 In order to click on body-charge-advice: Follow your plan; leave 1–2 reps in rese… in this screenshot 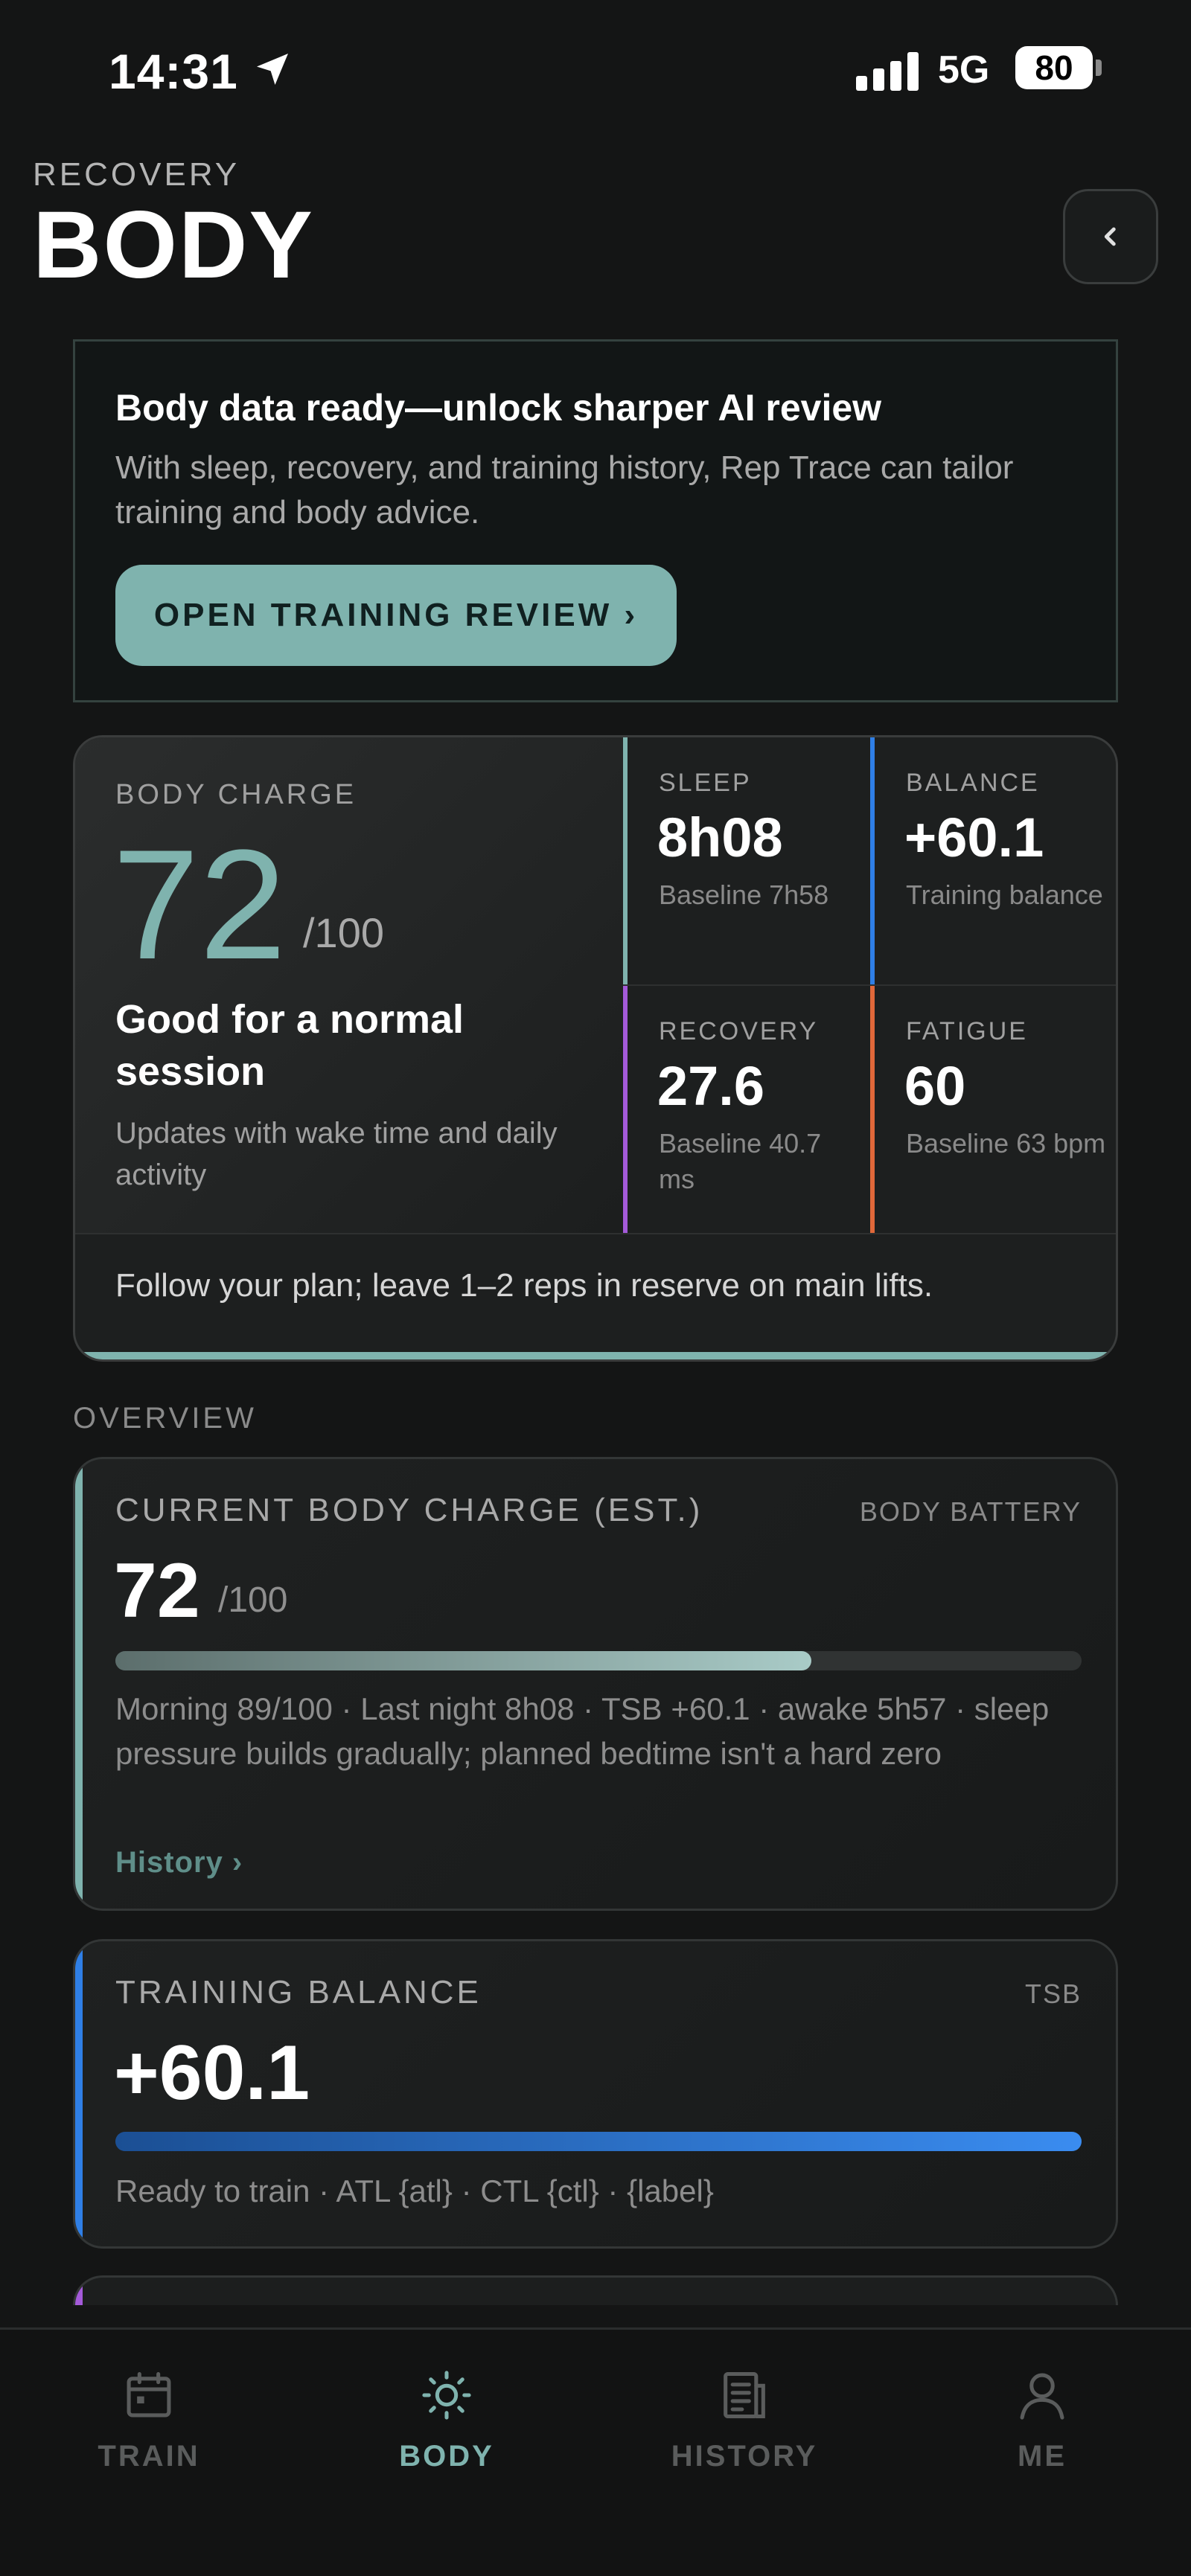, I will do `click(524, 1285)`.